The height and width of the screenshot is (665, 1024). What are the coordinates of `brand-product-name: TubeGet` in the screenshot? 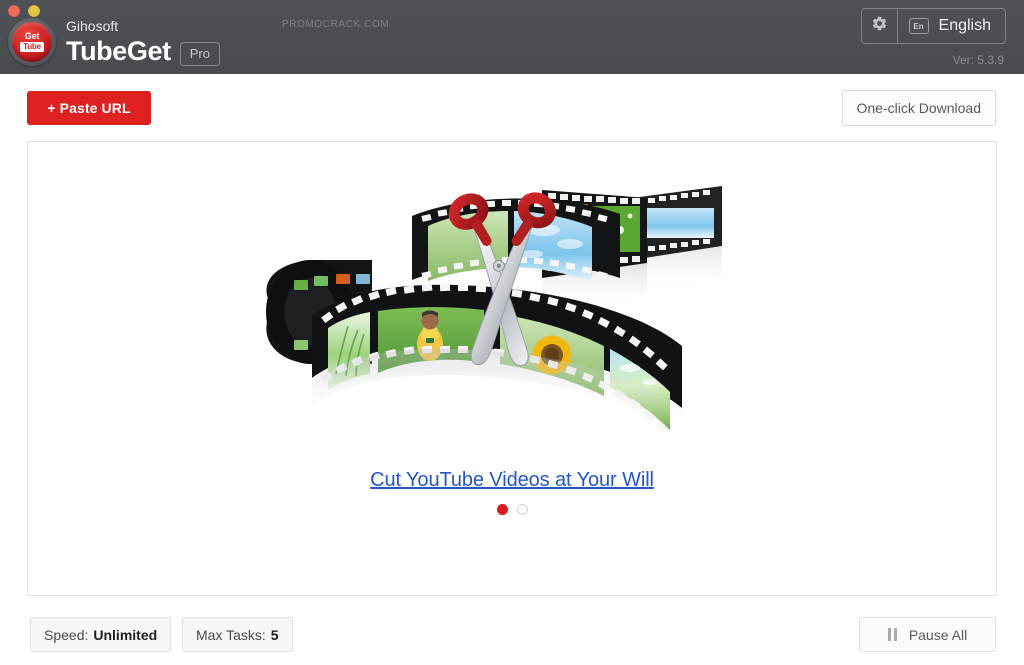 It's located at (118, 51).